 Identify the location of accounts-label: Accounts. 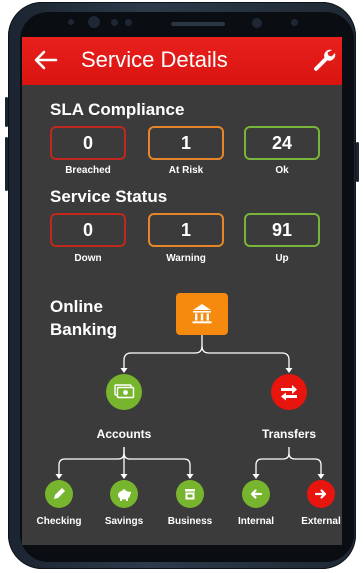
(124, 434).